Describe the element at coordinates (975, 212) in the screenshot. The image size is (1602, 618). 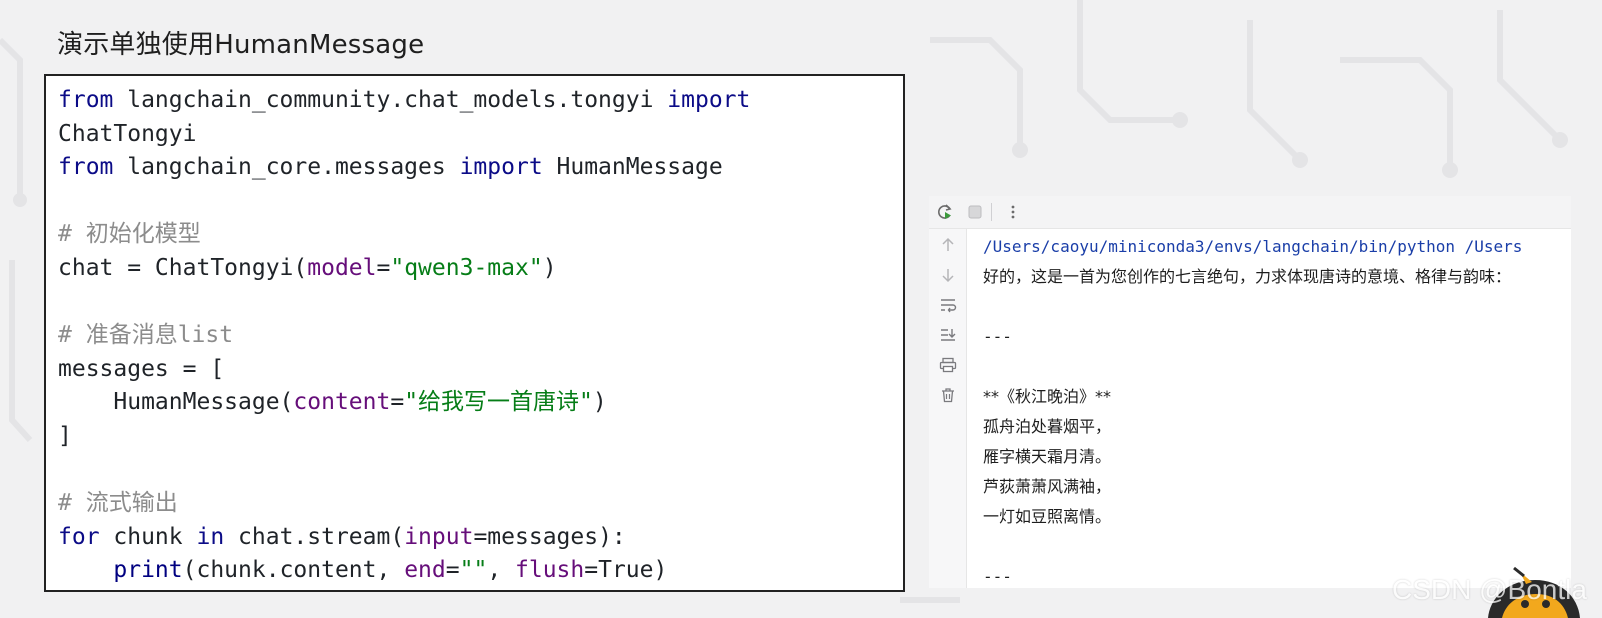
I see `stop-icon` at that location.